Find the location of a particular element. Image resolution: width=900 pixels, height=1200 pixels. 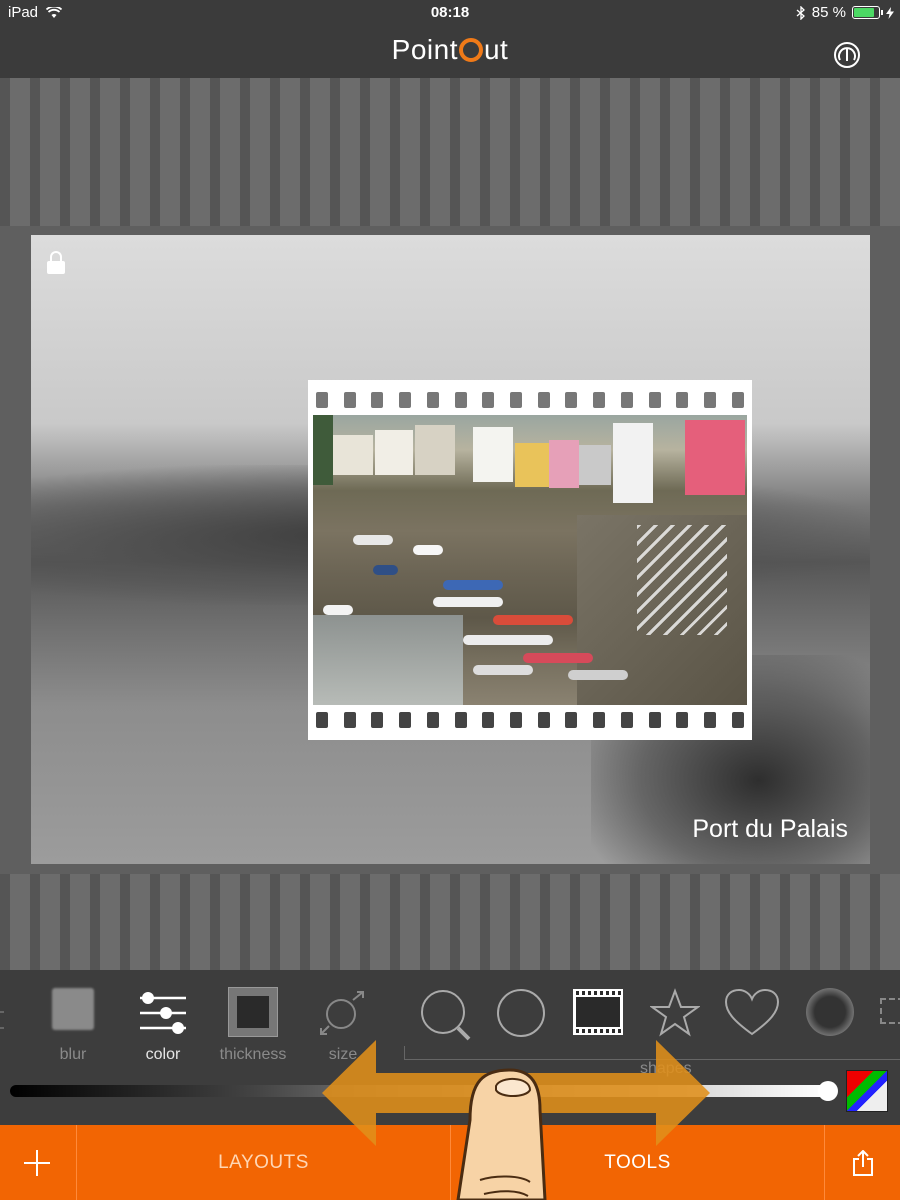

tool-size: size is located at coordinates (343, 1023).